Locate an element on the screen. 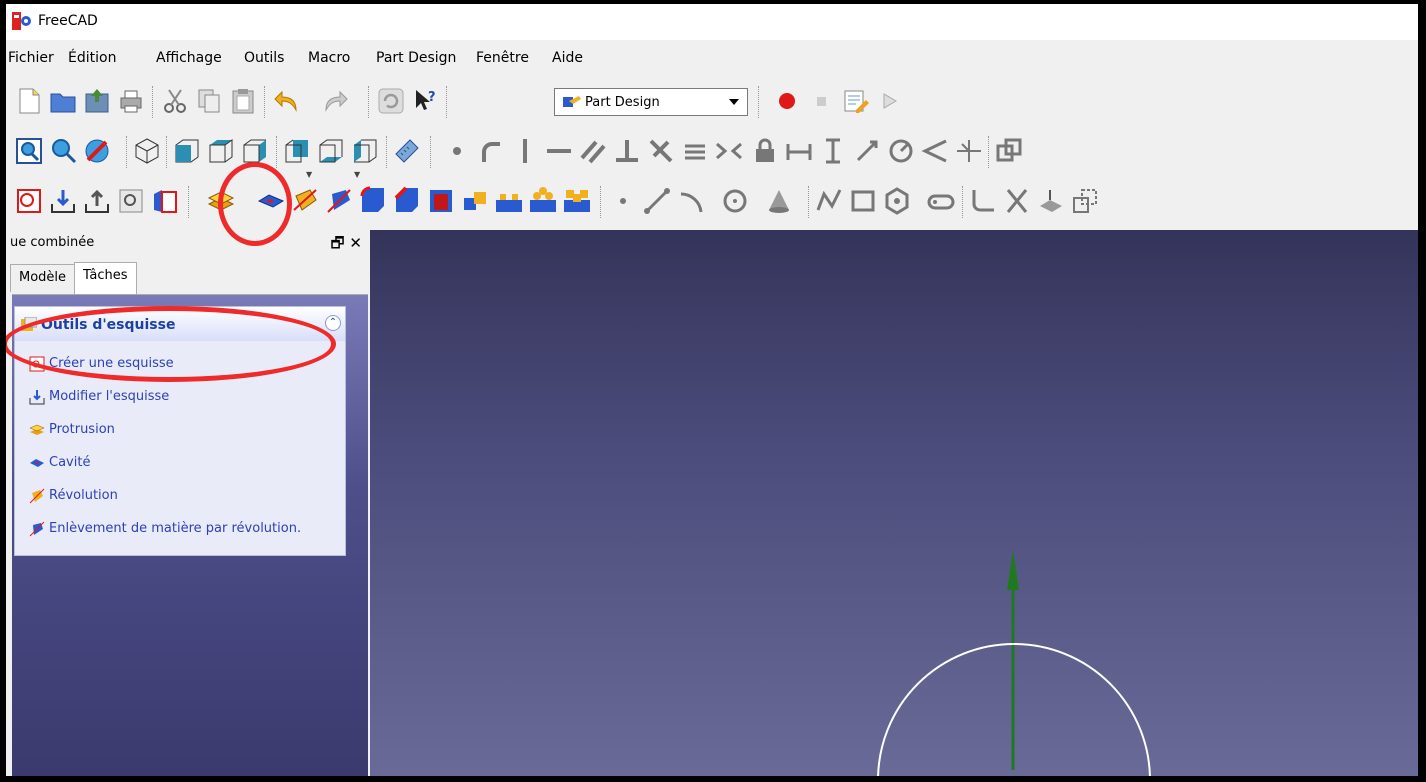  combo-view-buttons: 🗗 ✕ is located at coordinates (346, 245).